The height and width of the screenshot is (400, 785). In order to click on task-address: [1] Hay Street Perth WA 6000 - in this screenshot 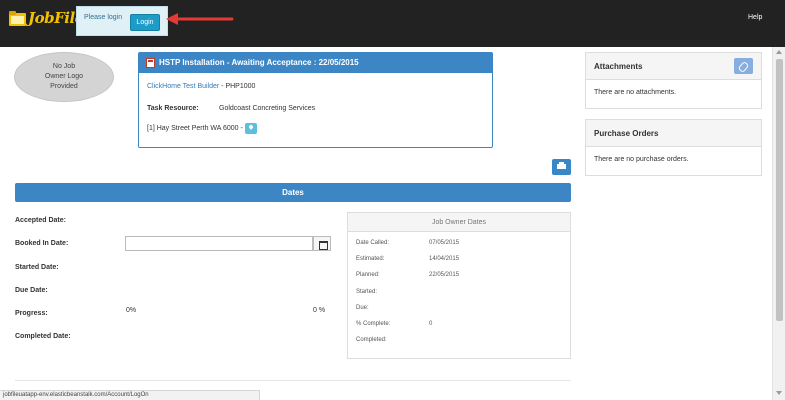, I will do `click(195, 128)`.